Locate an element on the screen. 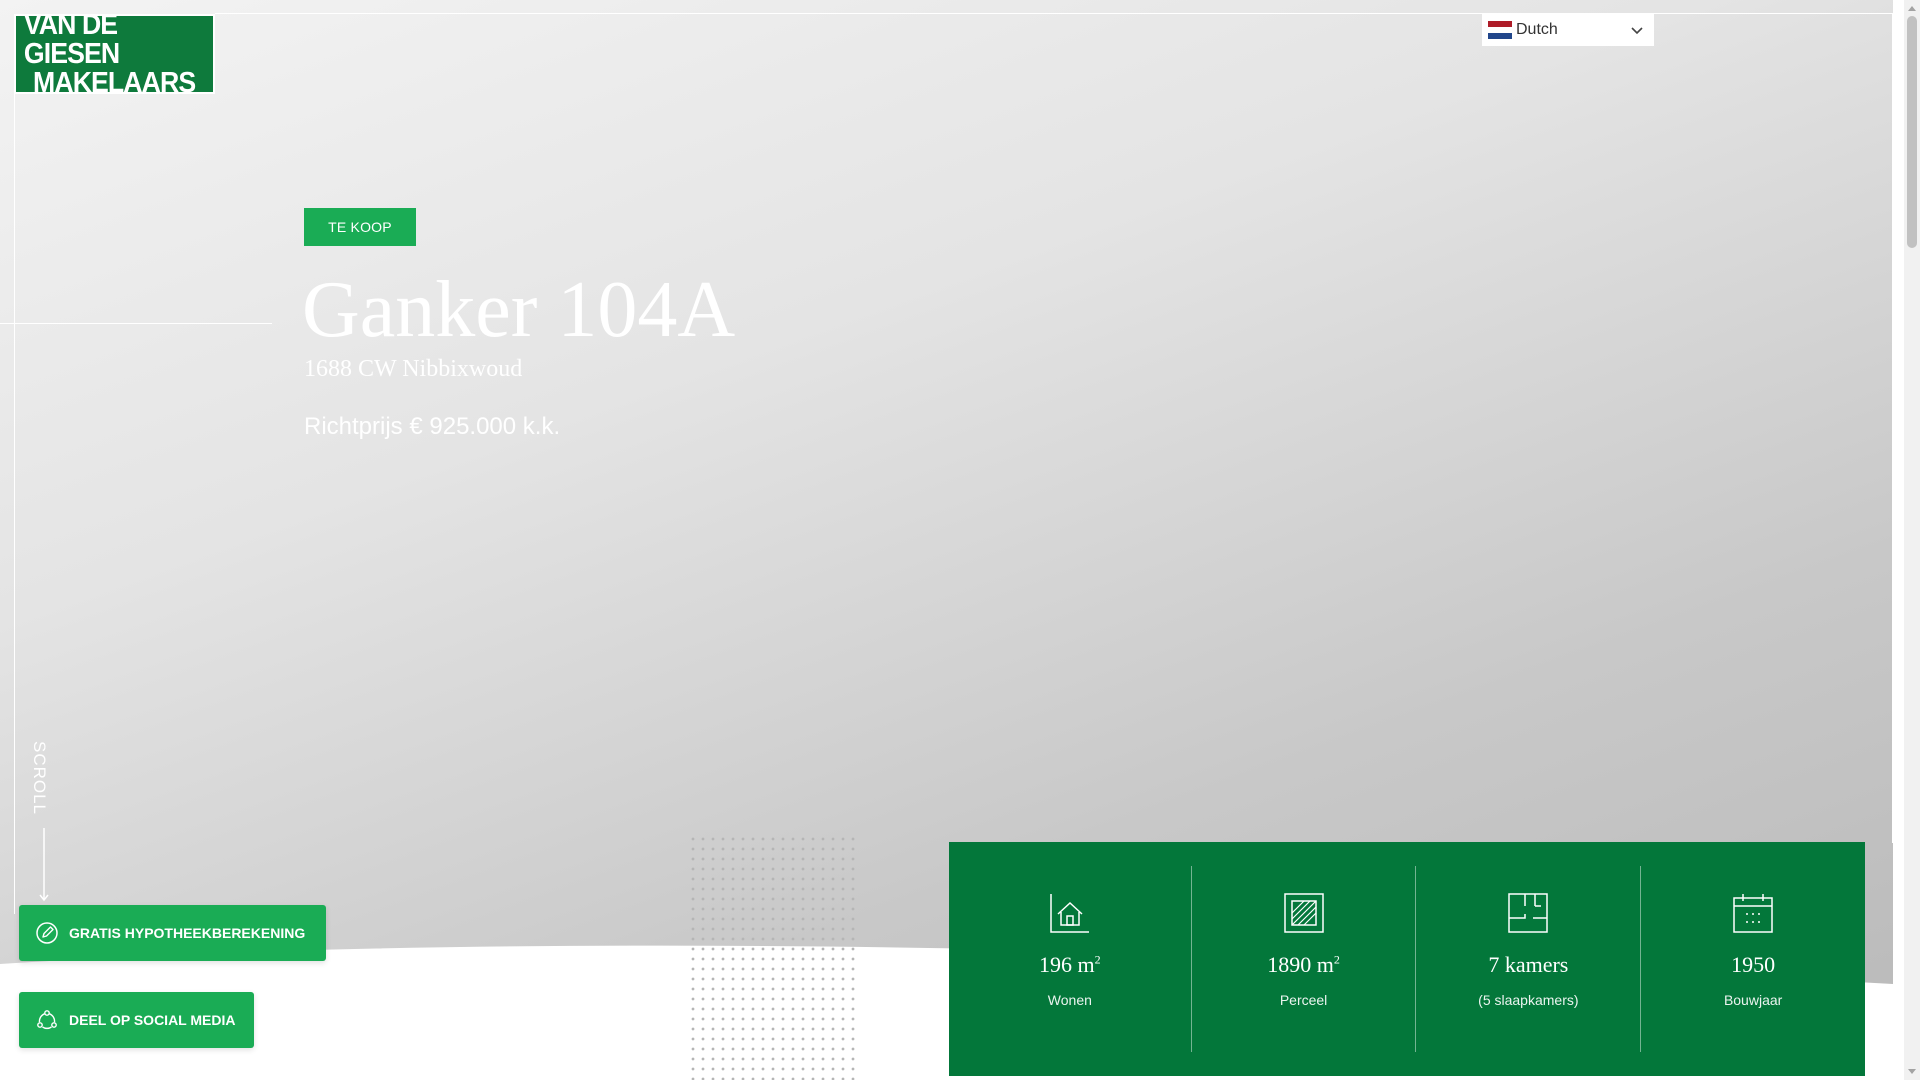  build-year-caption: Bouwjaar is located at coordinates (1753, 1000).